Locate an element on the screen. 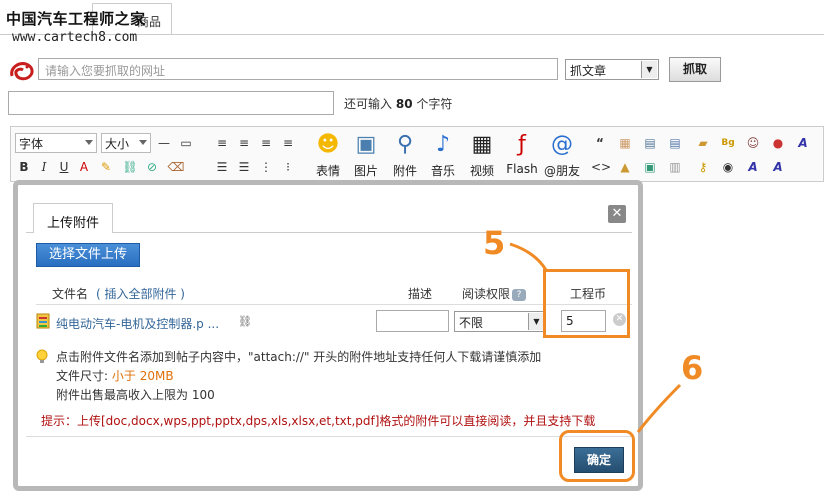  file-size-value: 小于 20MB is located at coordinates (142, 376).